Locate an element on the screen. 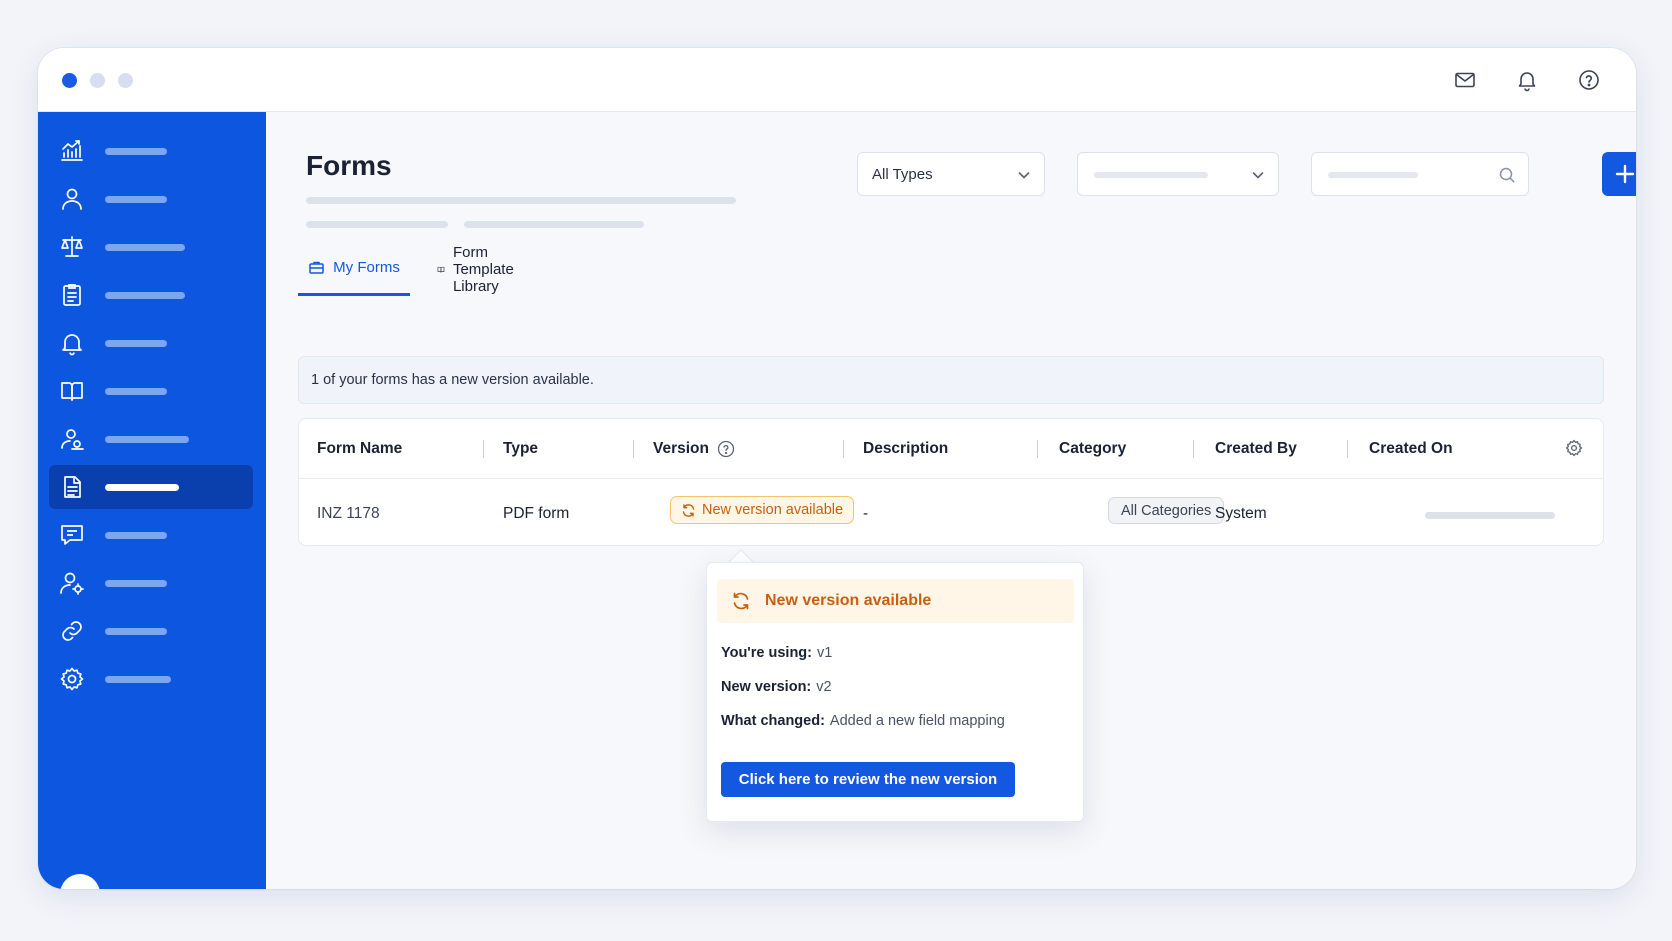  chat-icon is located at coordinates (72, 535).